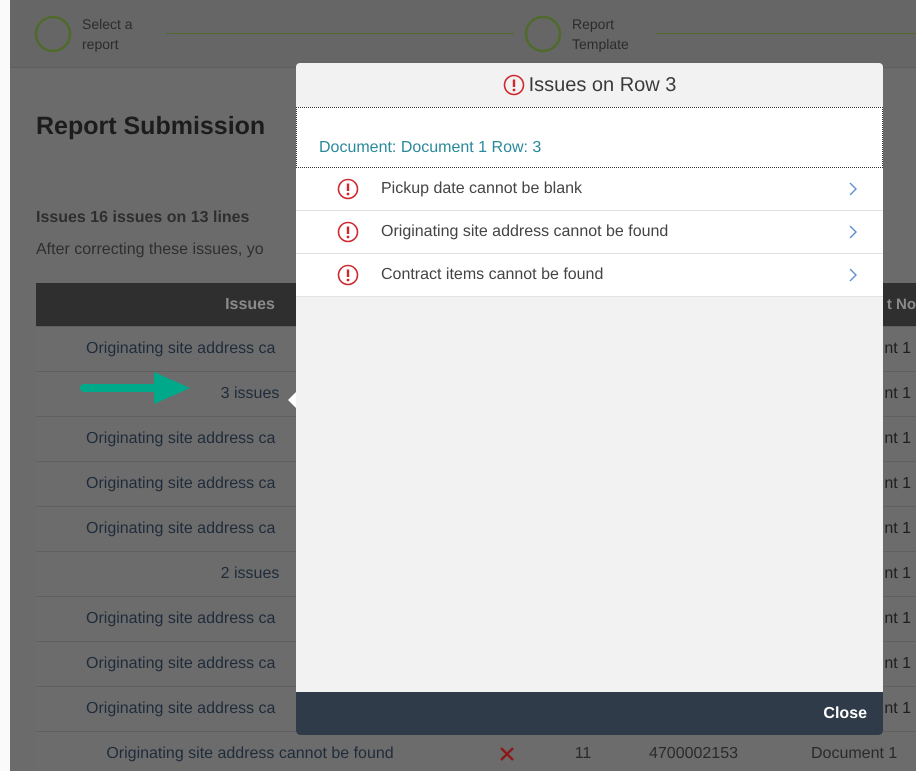 This screenshot has width=916, height=771. Describe the element at coordinates (854, 754) in the screenshot. I see `table-cell-text: Document 1` at that location.